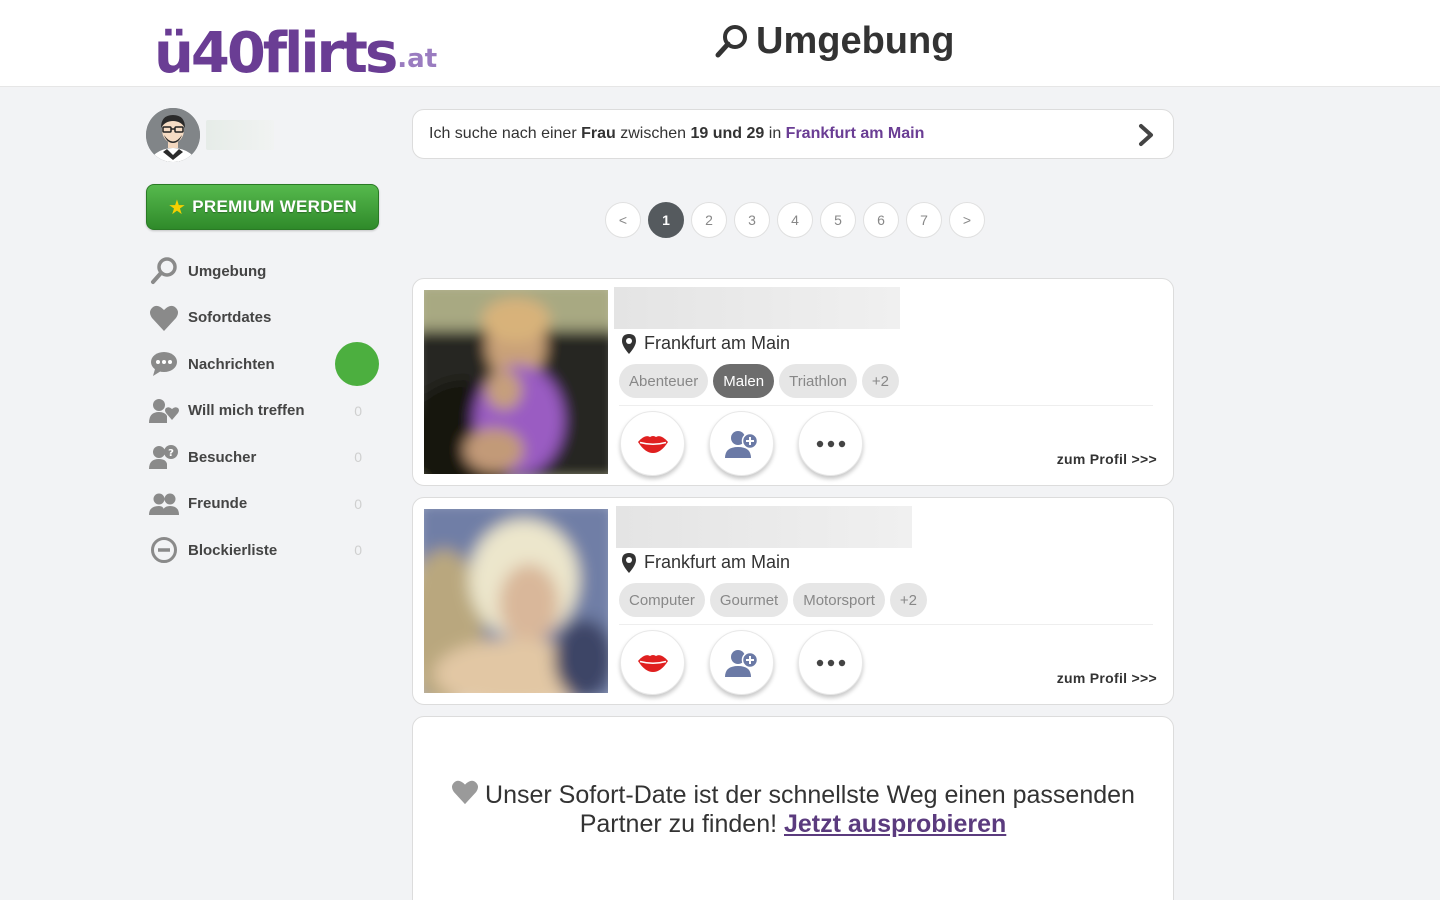 The width and height of the screenshot is (1440, 900). Describe the element at coordinates (164, 504) in the screenshot. I see `users-icon` at that location.